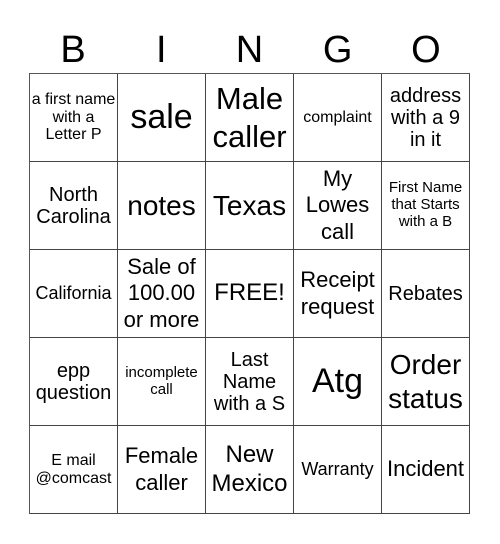  What do you see at coordinates (74, 206) in the screenshot?
I see `bingo-cell: North Carolina` at bounding box center [74, 206].